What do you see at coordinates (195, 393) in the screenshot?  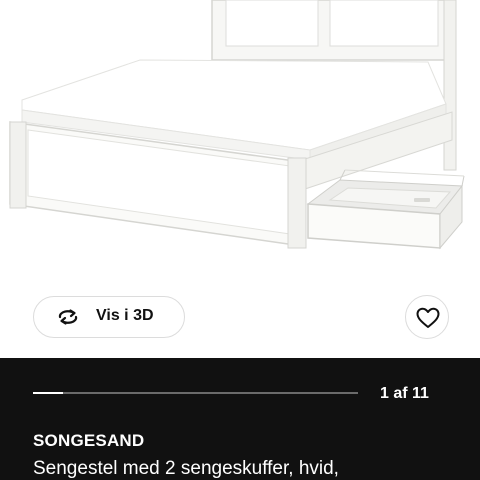 I see `gallery-progress-track` at bounding box center [195, 393].